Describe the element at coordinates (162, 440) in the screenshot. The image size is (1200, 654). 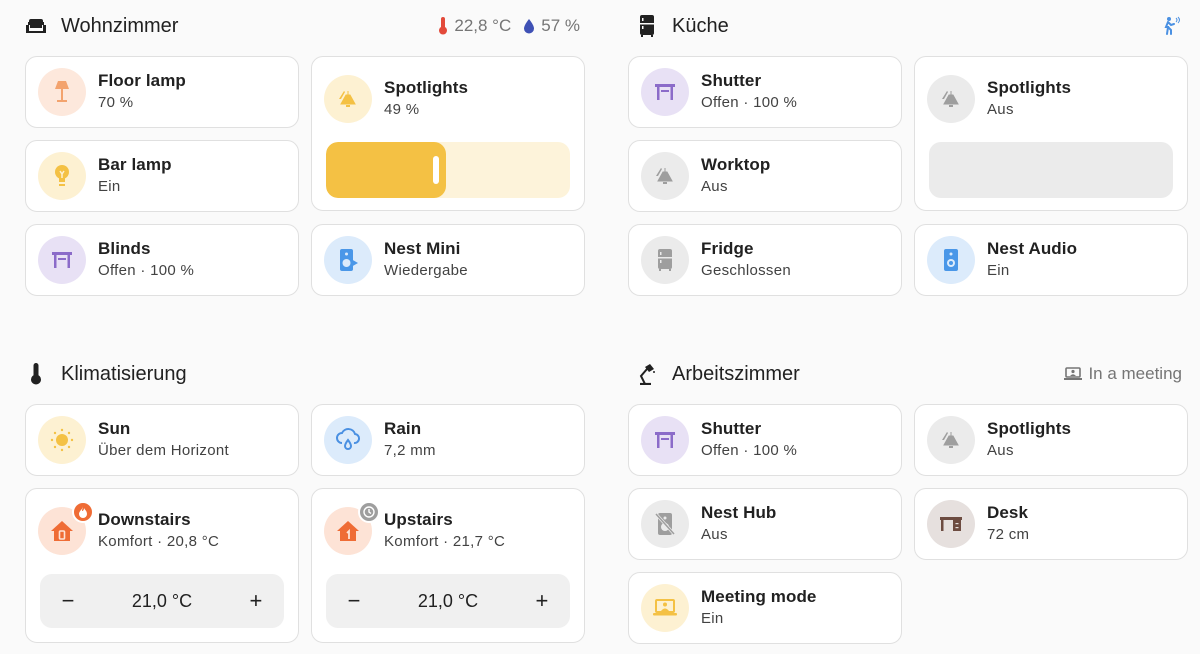
I see `tile-sun: Sun Über dem Horizont` at that location.